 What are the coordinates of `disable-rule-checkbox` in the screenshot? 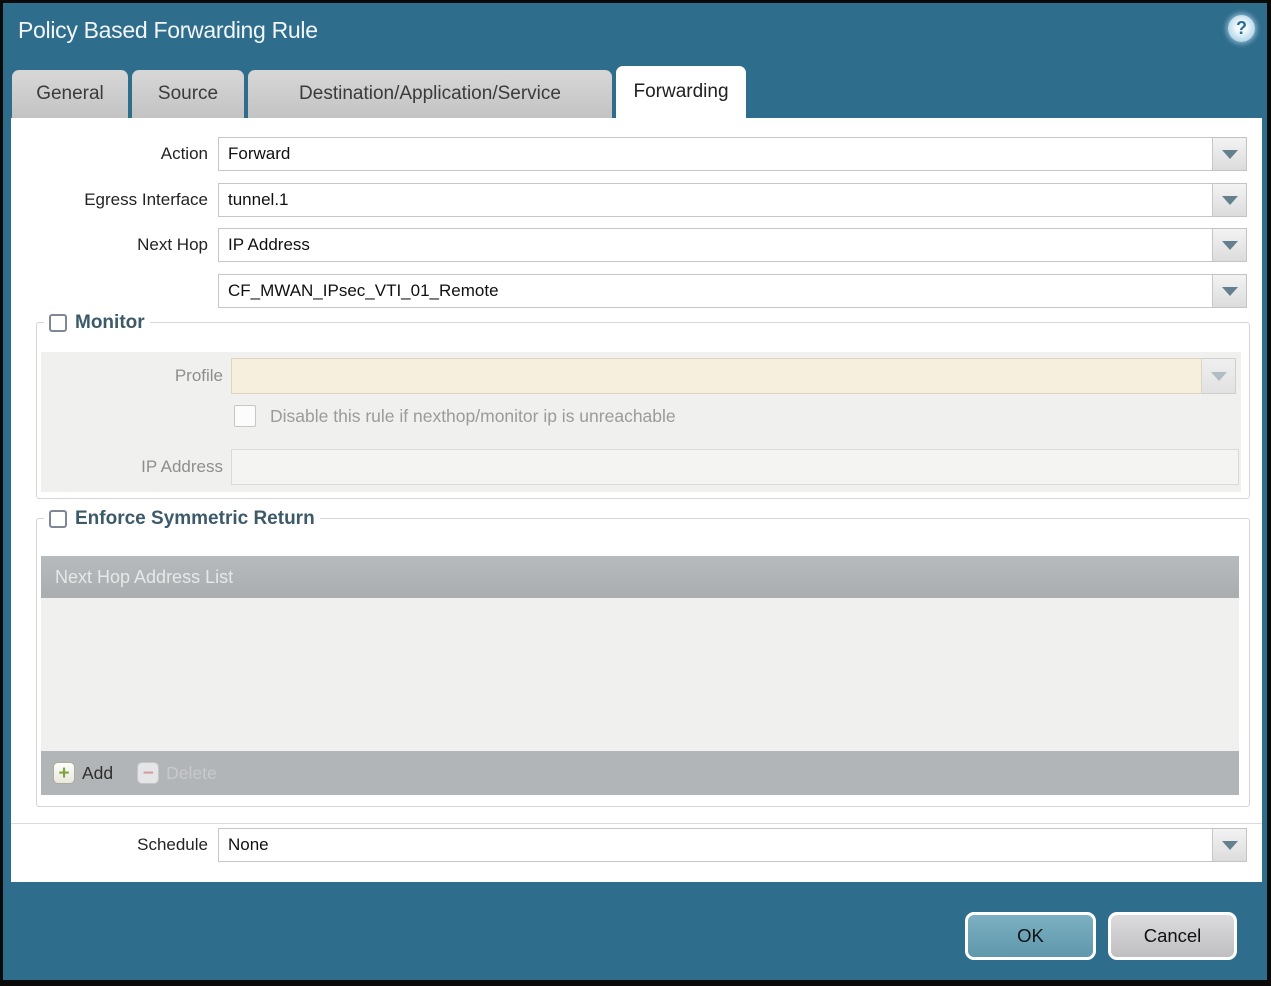 It's located at (245, 416).